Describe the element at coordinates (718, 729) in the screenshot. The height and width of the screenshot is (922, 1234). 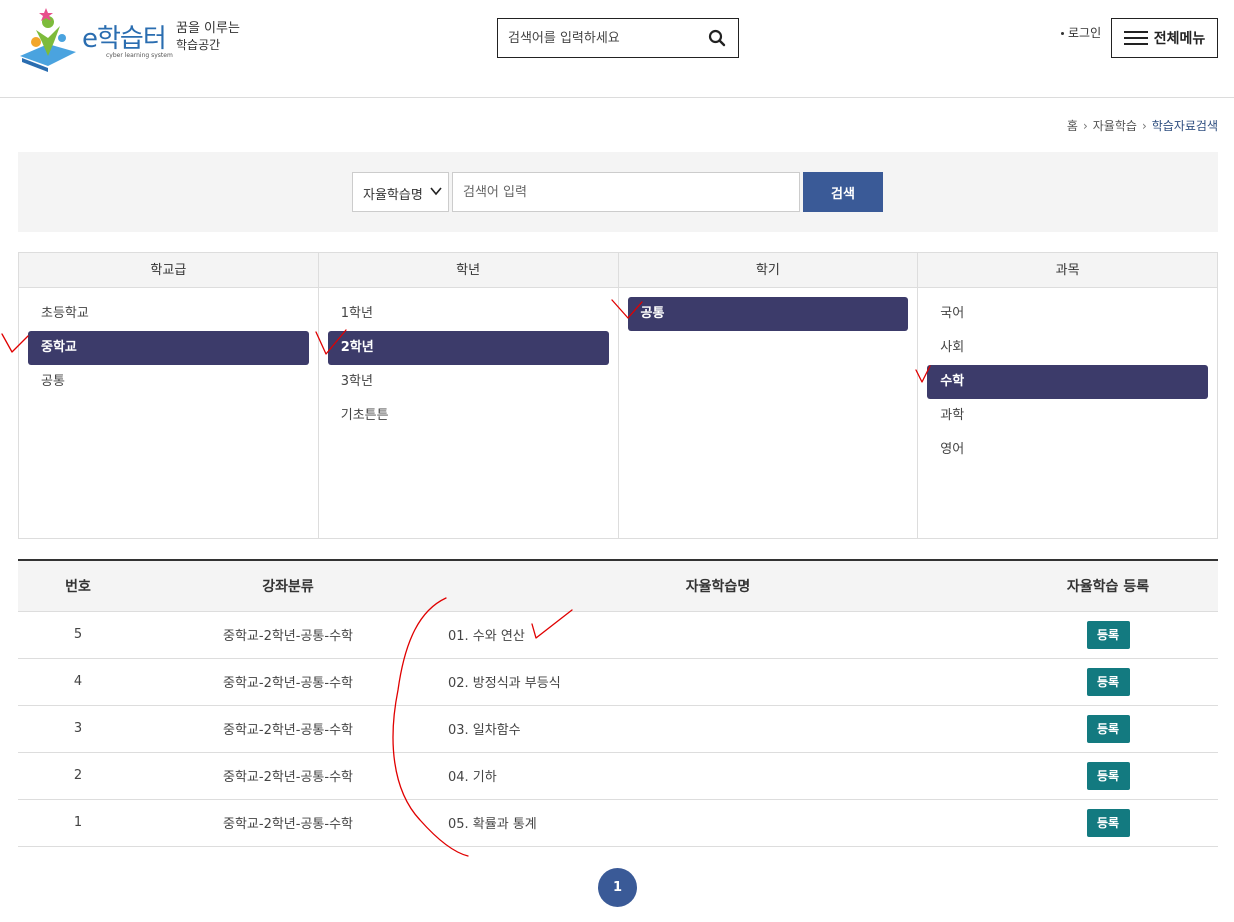
I see `row-title: 03. 일차함수` at that location.